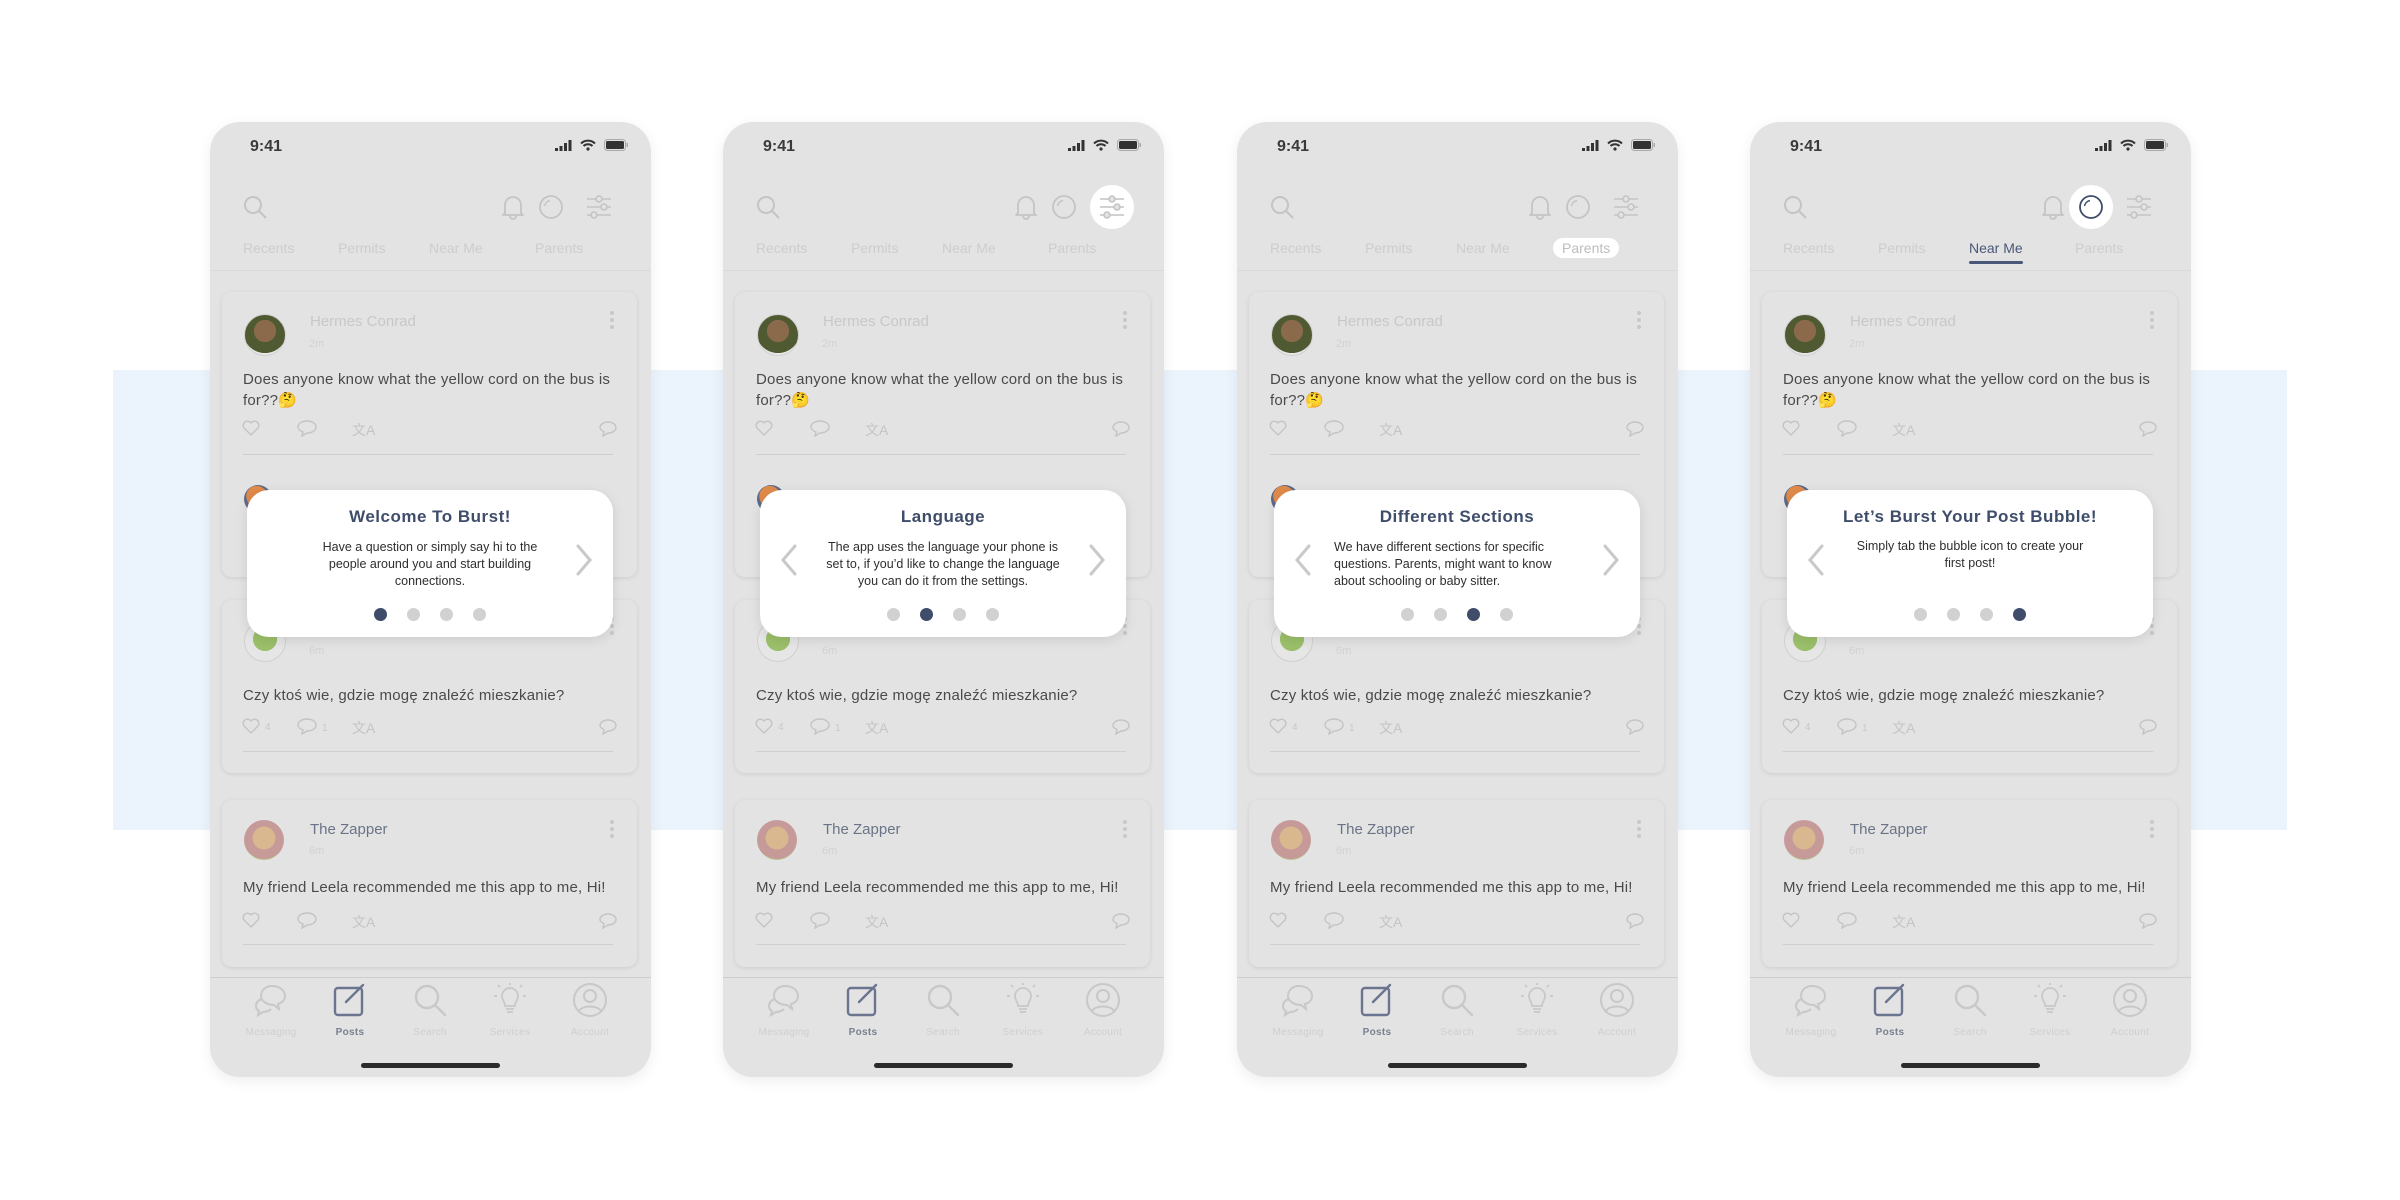 The width and height of the screenshot is (2400, 1200). What do you see at coordinates (789, 562) in the screenshot?
I see `previous-button` at bounding box center [789, 562].